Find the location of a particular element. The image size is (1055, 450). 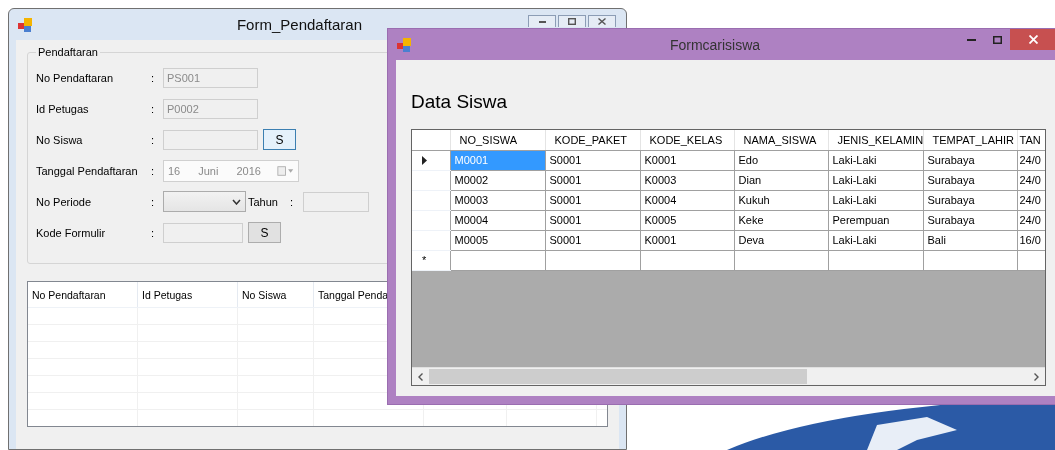

table-cell: M0004 is located at coordinates (497, 220).